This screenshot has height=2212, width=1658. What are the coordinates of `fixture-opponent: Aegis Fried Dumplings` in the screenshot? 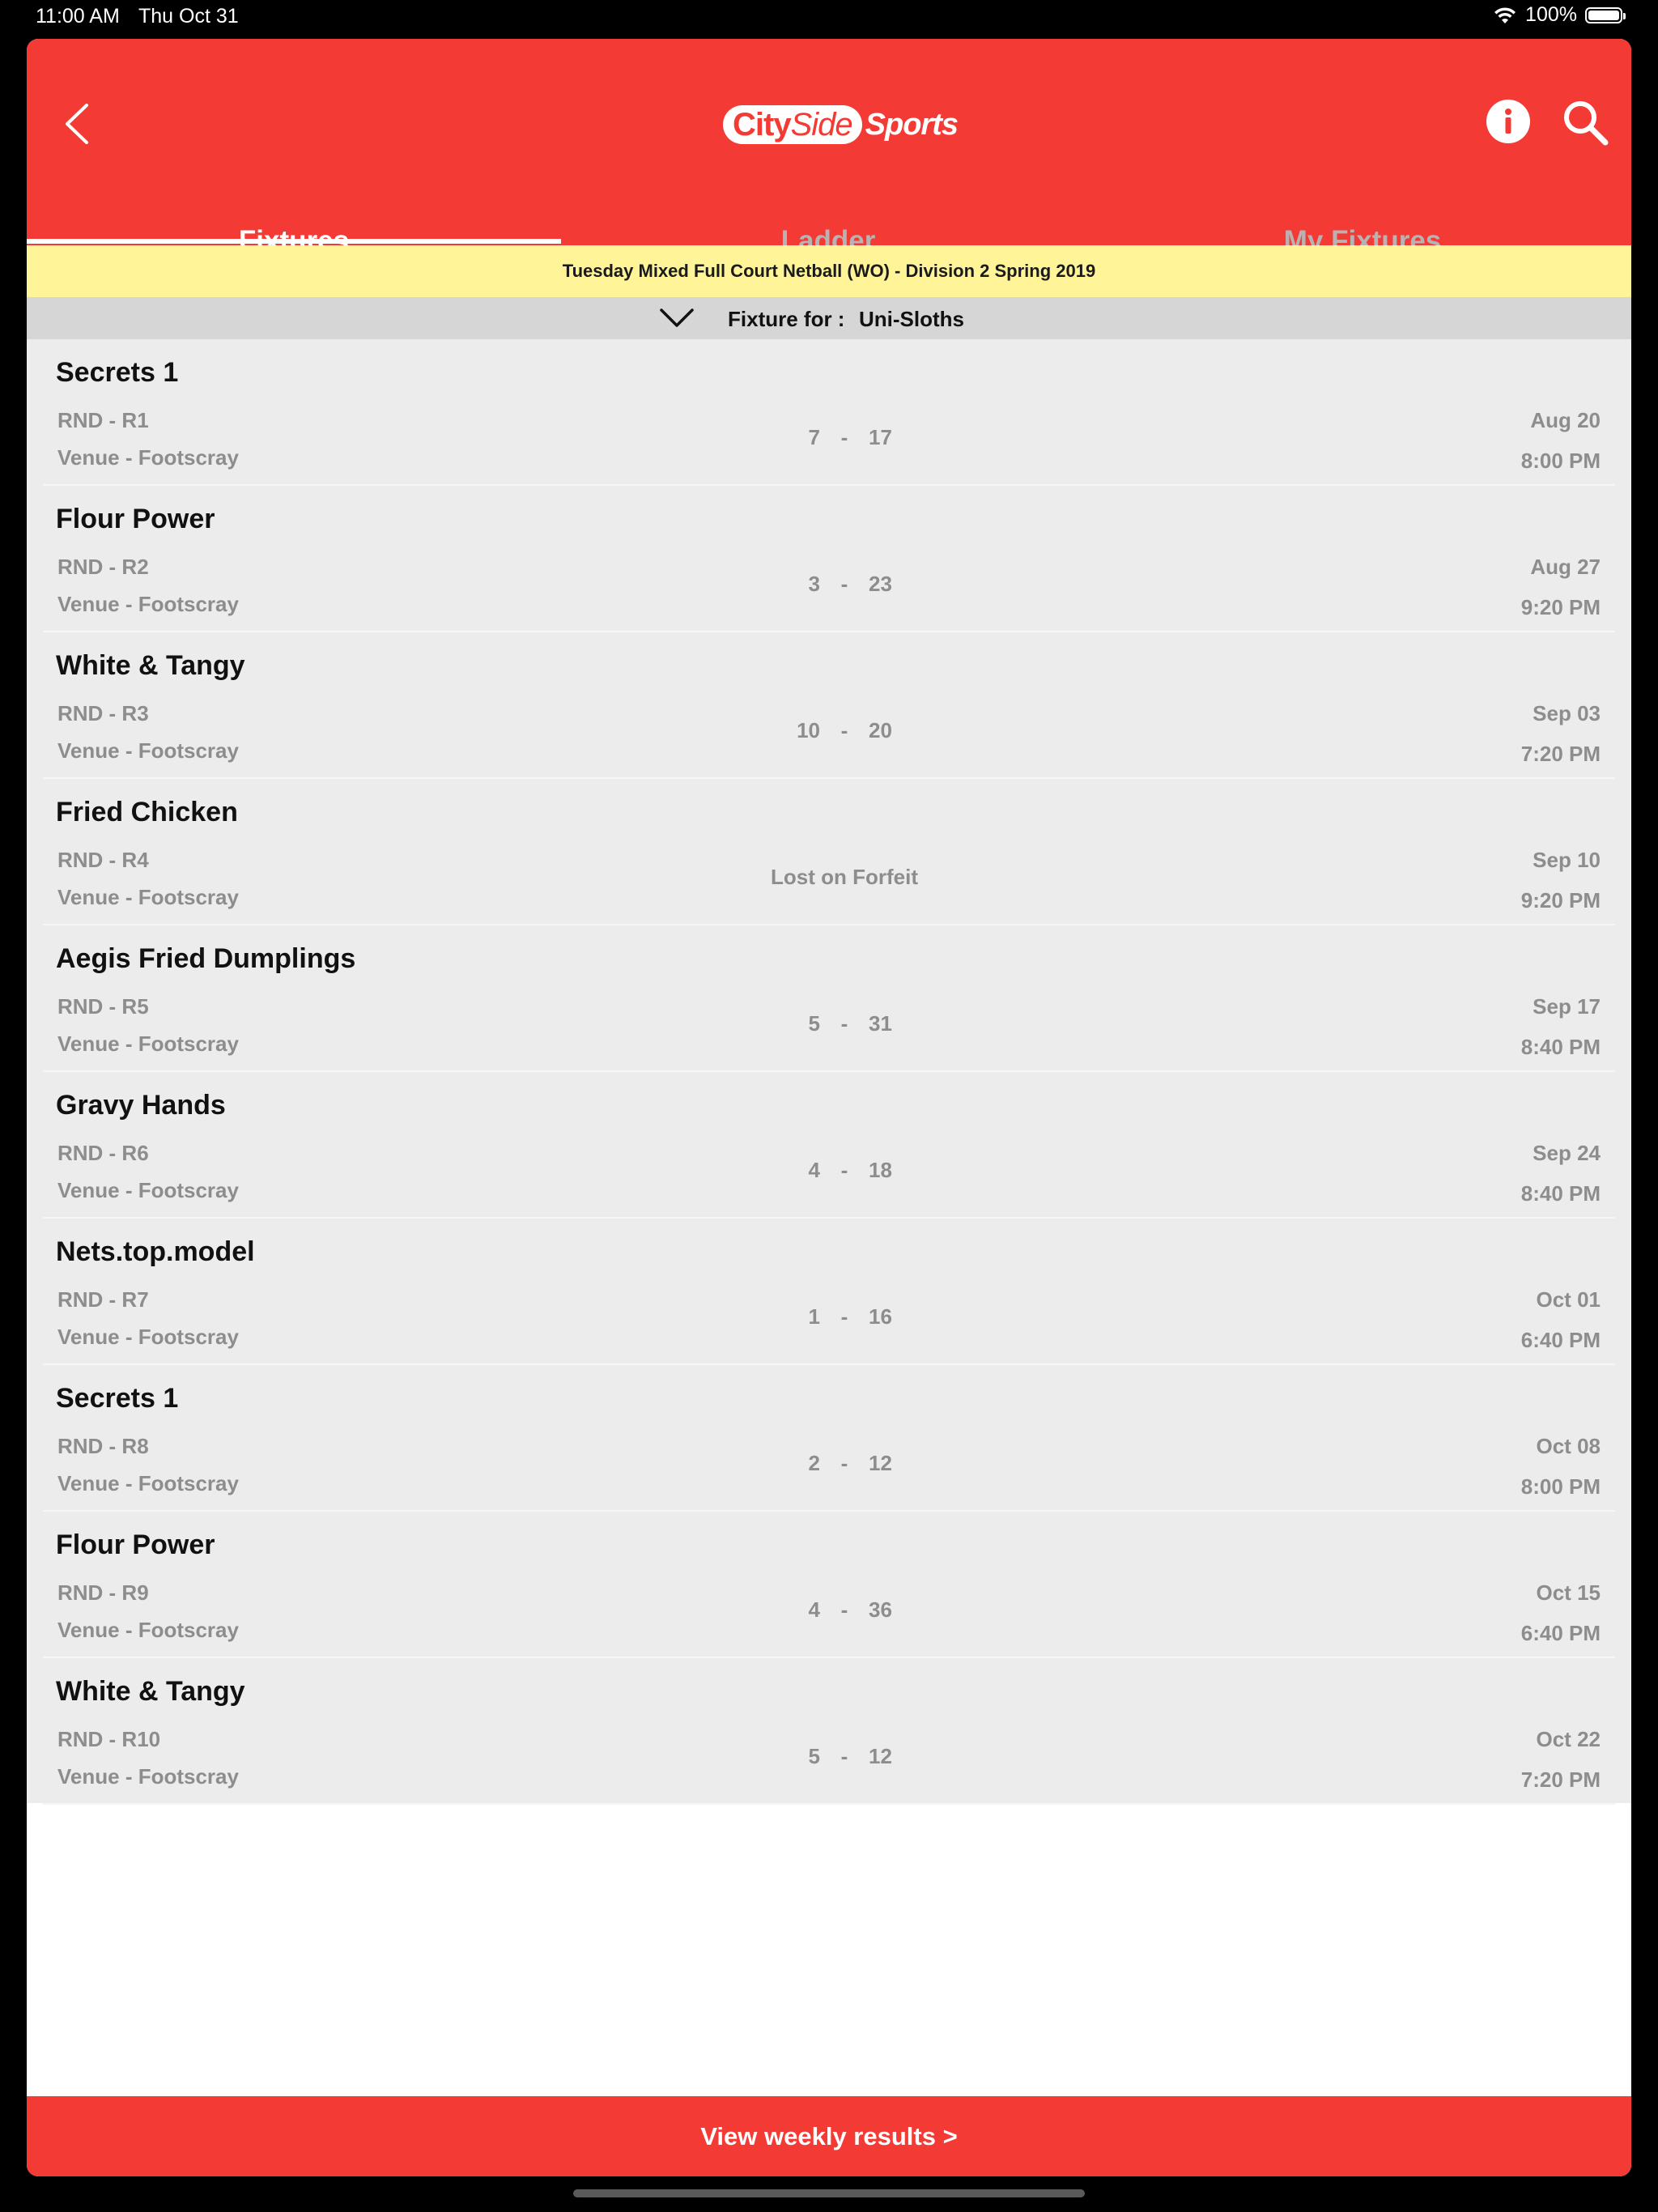 It's located at (206, 959).